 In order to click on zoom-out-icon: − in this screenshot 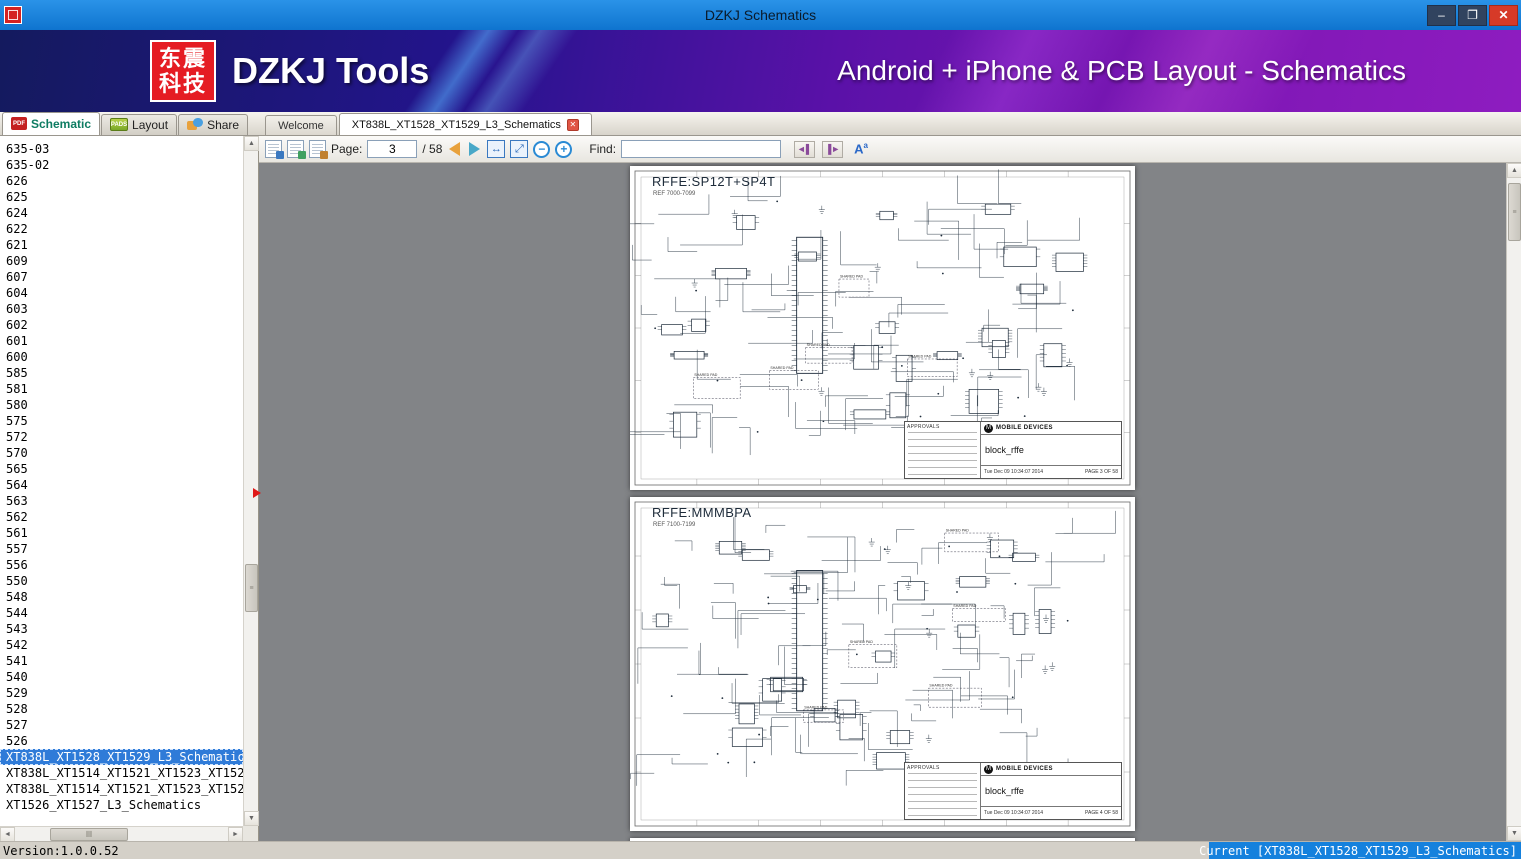, I will do `click(542, 149)`.